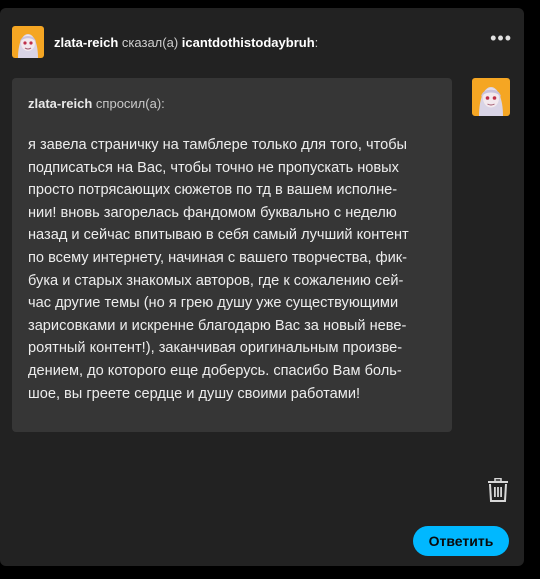 The width and height of the screenshot is (540, 579). I want to click on ask-attribution: zlata-reich спросил(а):, so click(96, 103).